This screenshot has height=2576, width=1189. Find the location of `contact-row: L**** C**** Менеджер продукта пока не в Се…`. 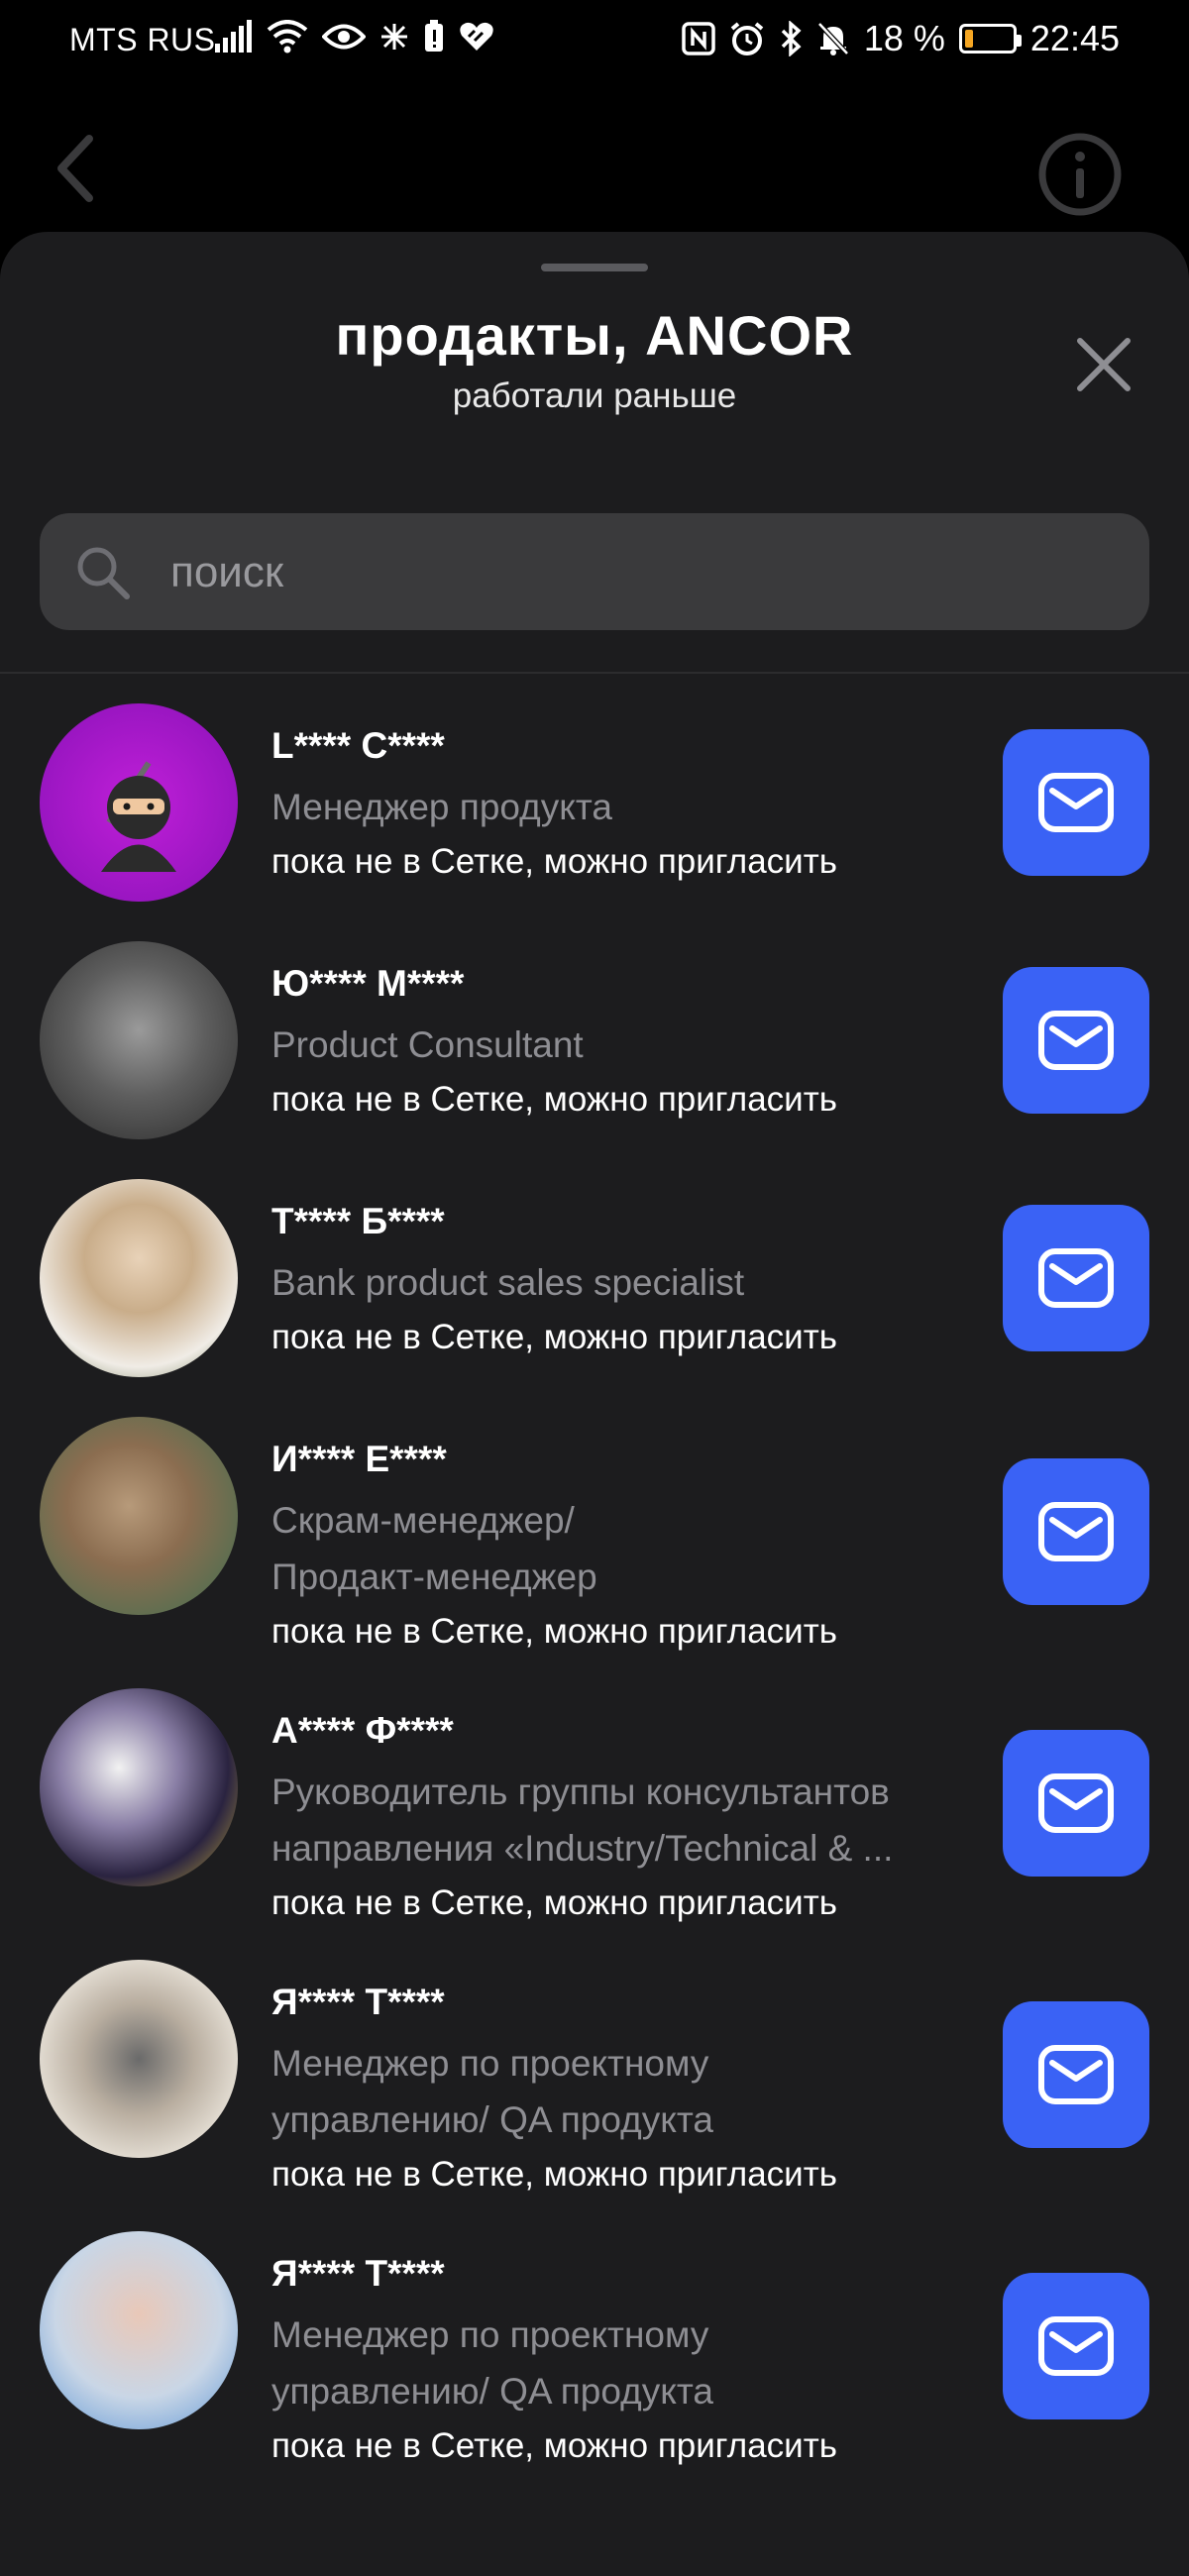

contact-row: L**** C**** Менеджер продукта пока не в Се… is located at coordinates (594, 822).